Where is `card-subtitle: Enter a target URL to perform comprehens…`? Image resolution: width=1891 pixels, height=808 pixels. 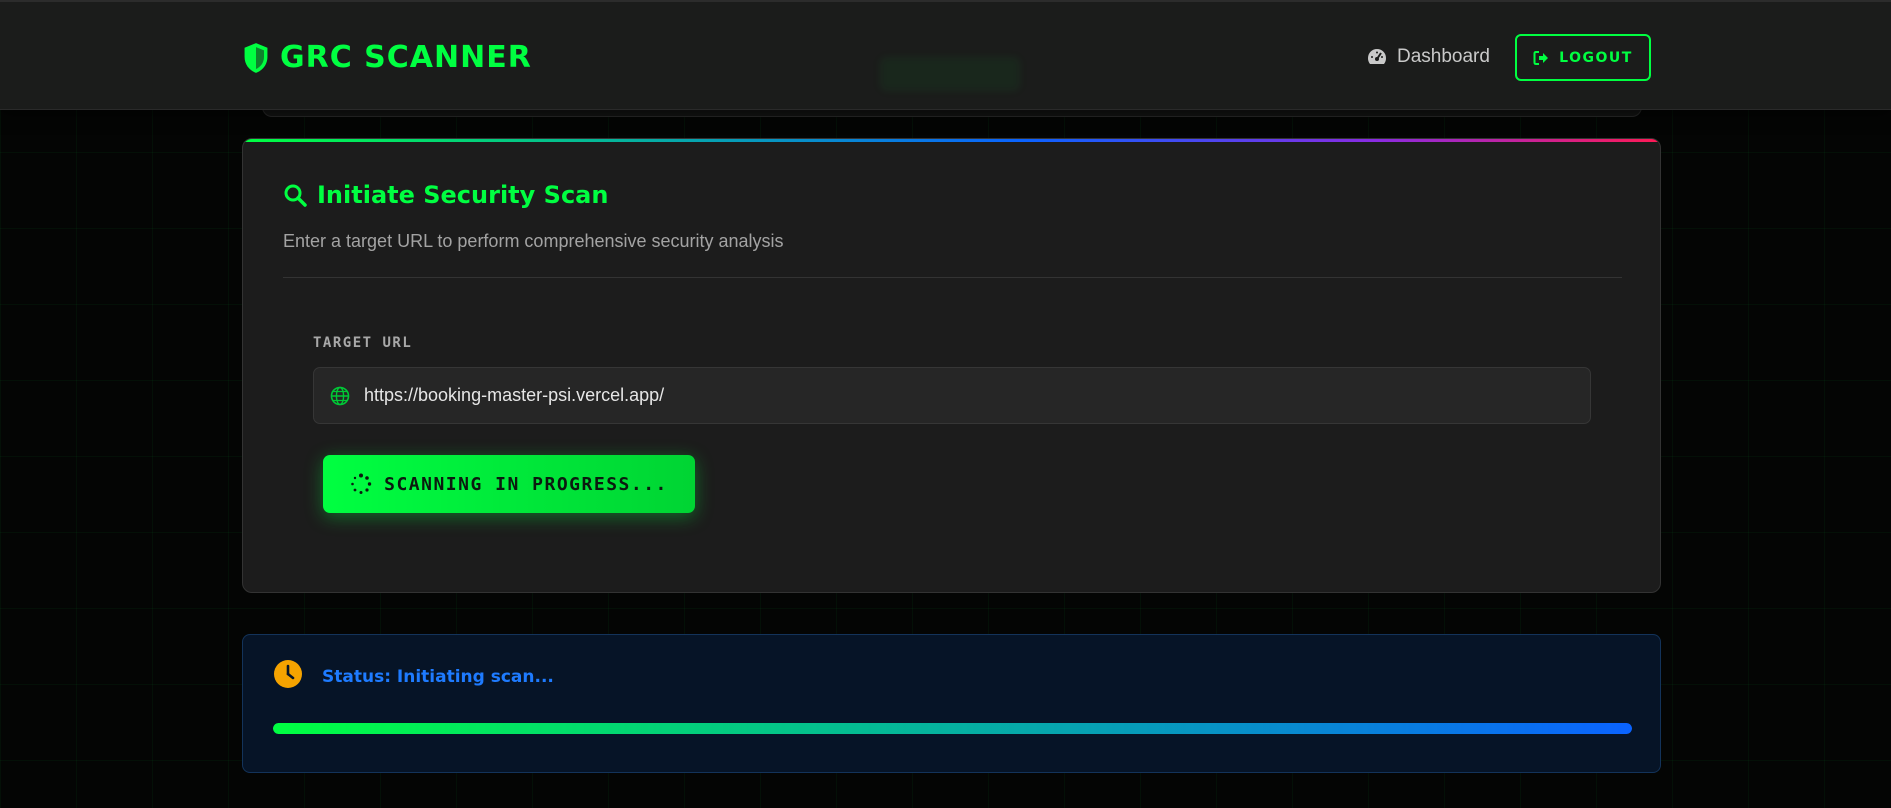
card-subtitle: Enter a target URL to perform comprehens… is located at coordinates (533, 241).